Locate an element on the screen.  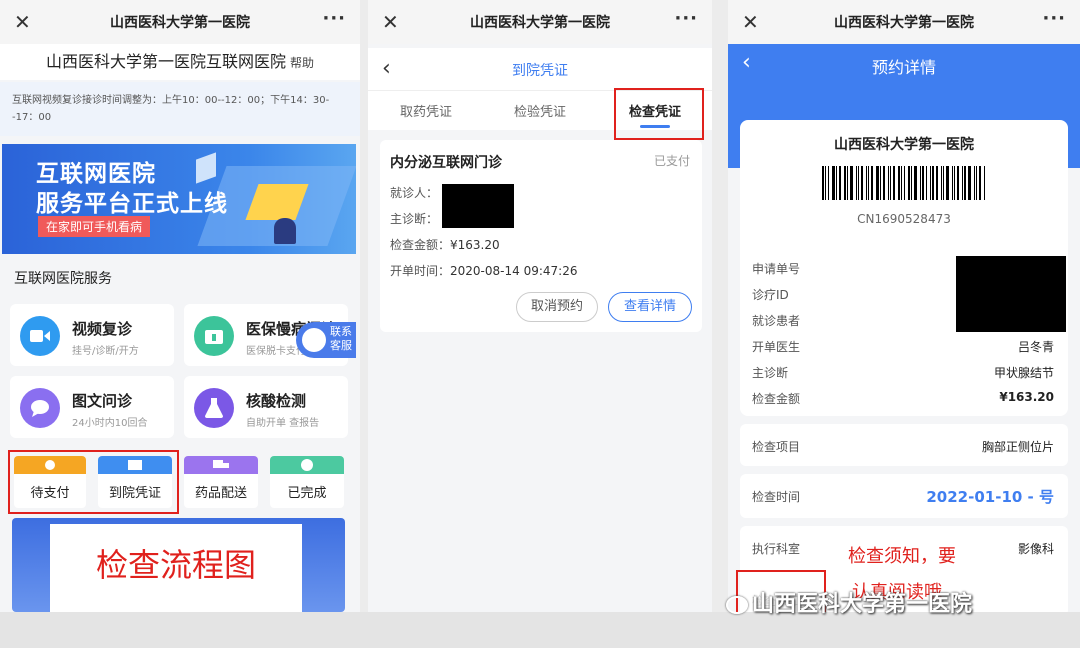
headset-icon is located at coordinates (314, 340).